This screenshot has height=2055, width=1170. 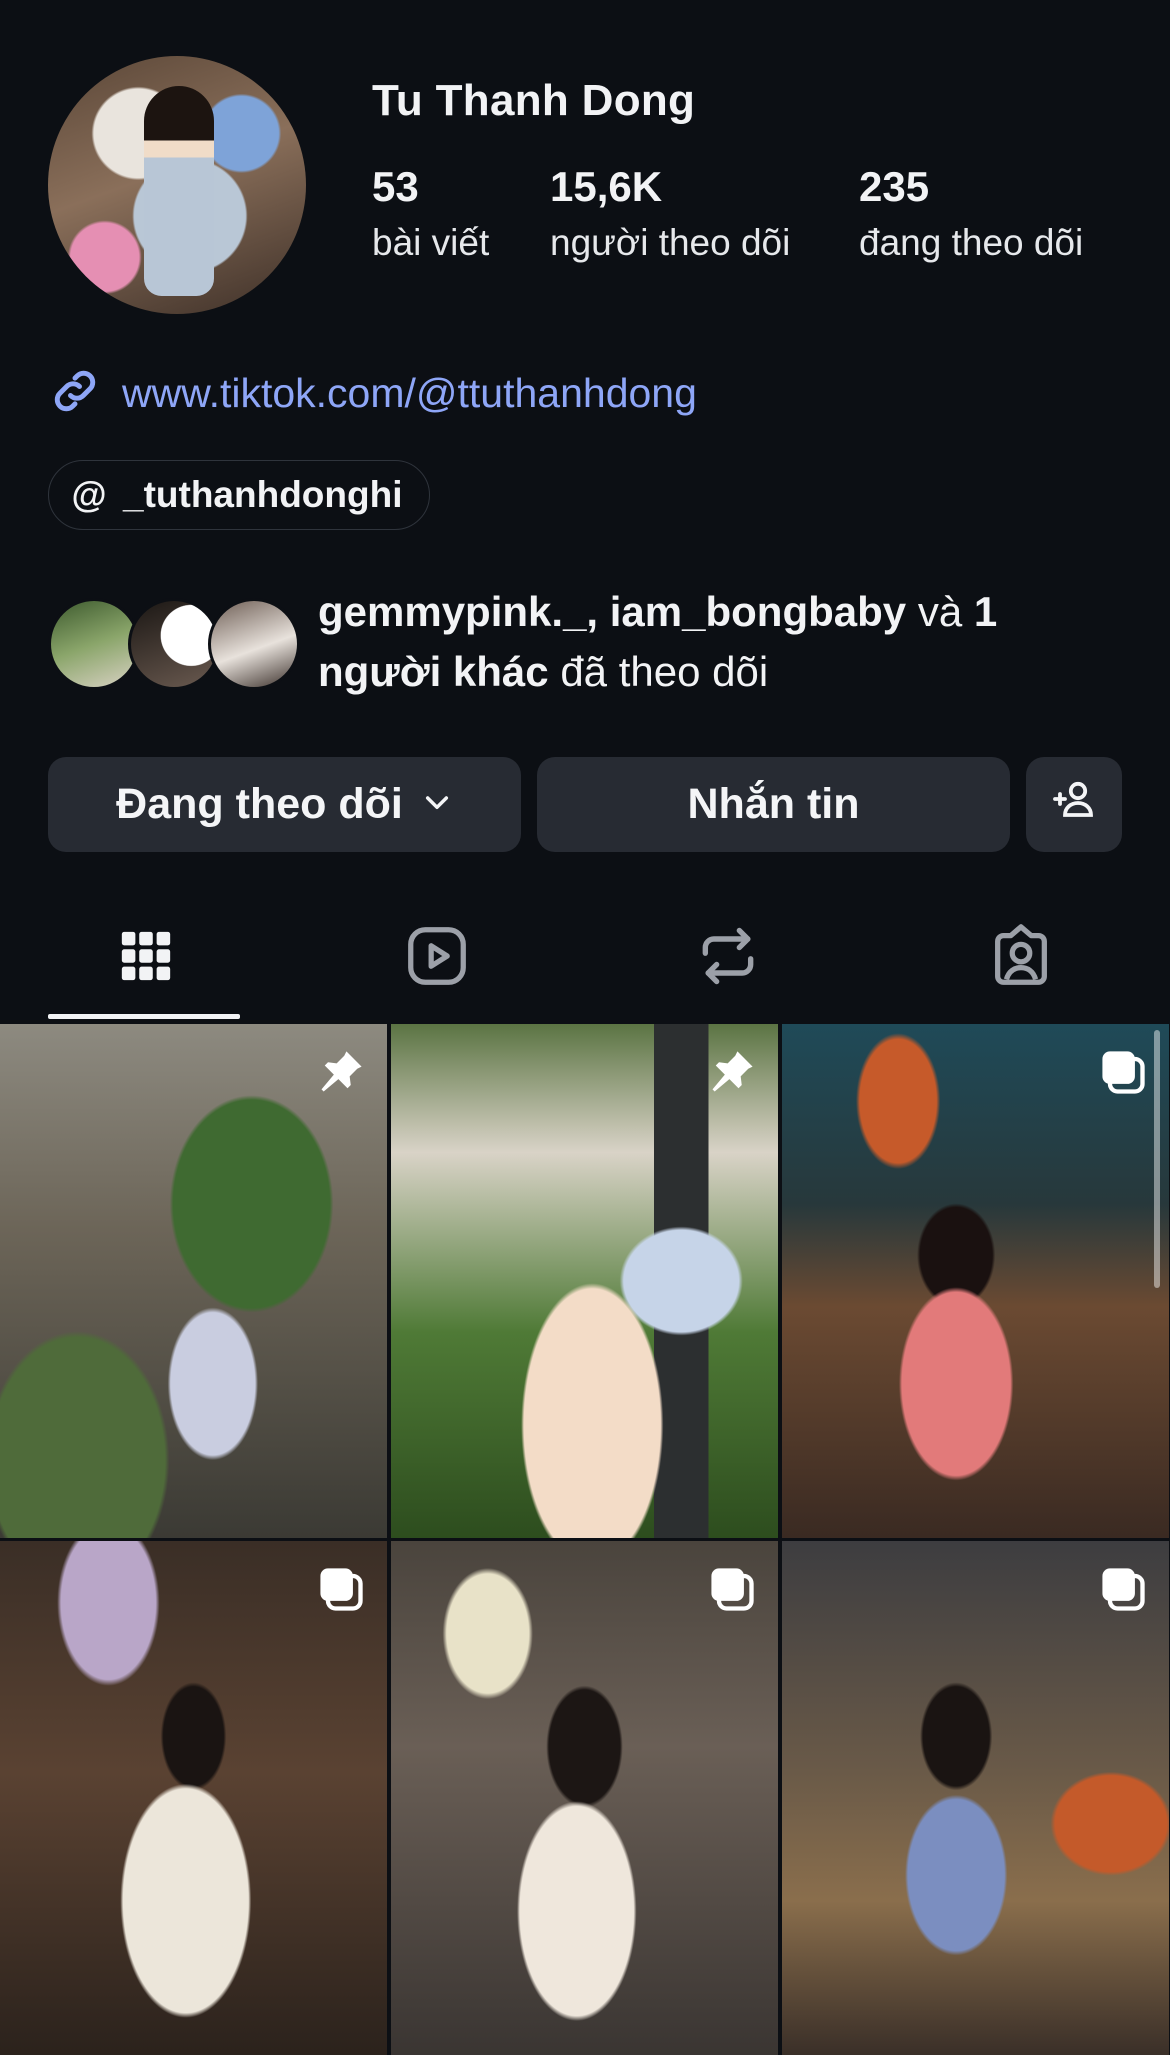 What do you see at coordinates (940, 611) in the screenshot?
I see `mutual-conj: và` at bounding box center [940, 611].